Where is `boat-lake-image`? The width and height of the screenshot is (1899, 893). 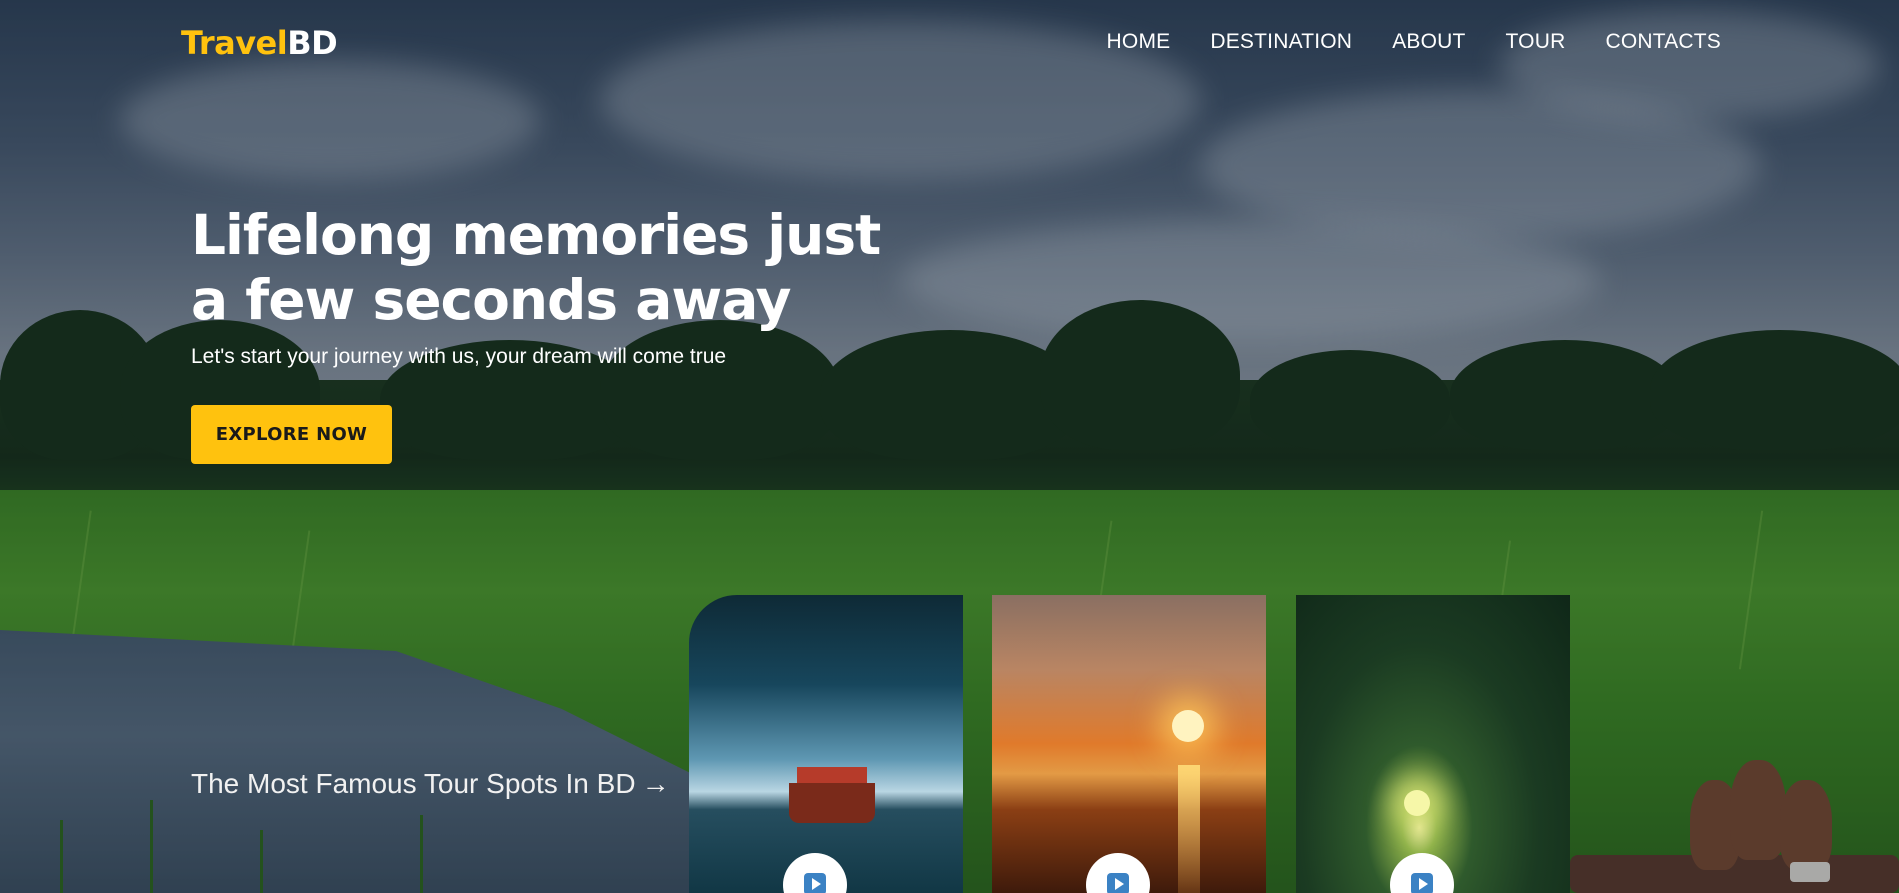 boat-lake-image is located at coordinates (826, 744).